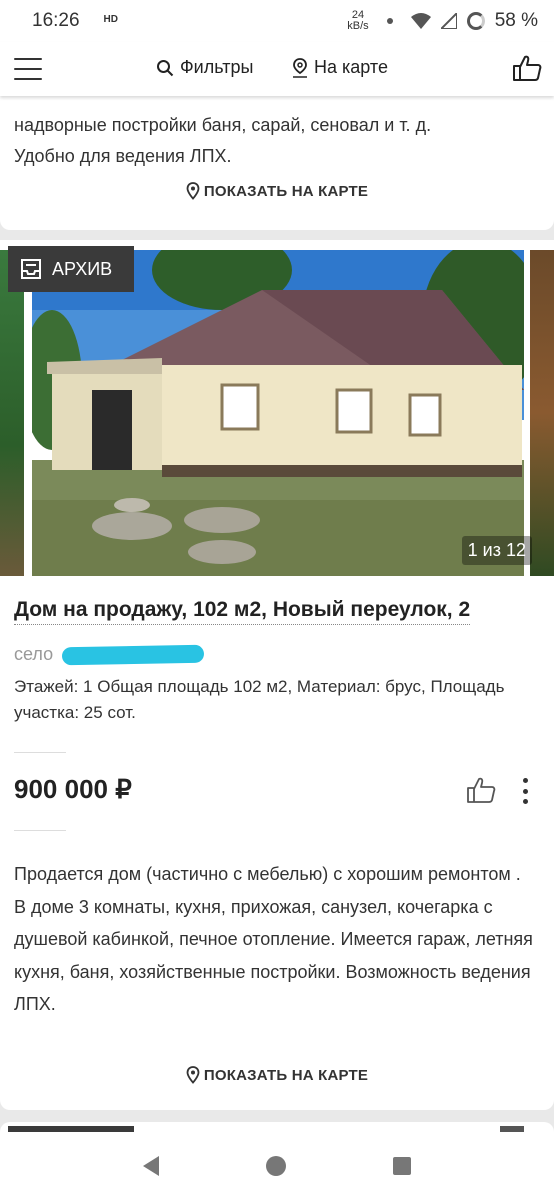 This screenshot has width=554, height=1200. I want to click on on-map-button: На карте, so click(340, 67).